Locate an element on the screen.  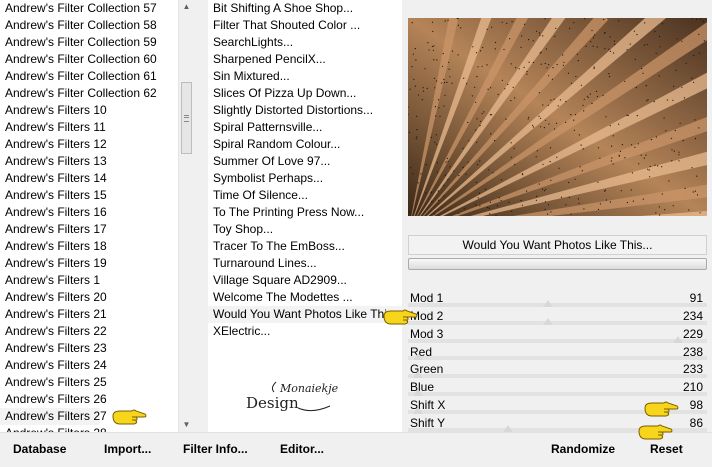
reset-button: Reset is located at coordinates (666, 449).